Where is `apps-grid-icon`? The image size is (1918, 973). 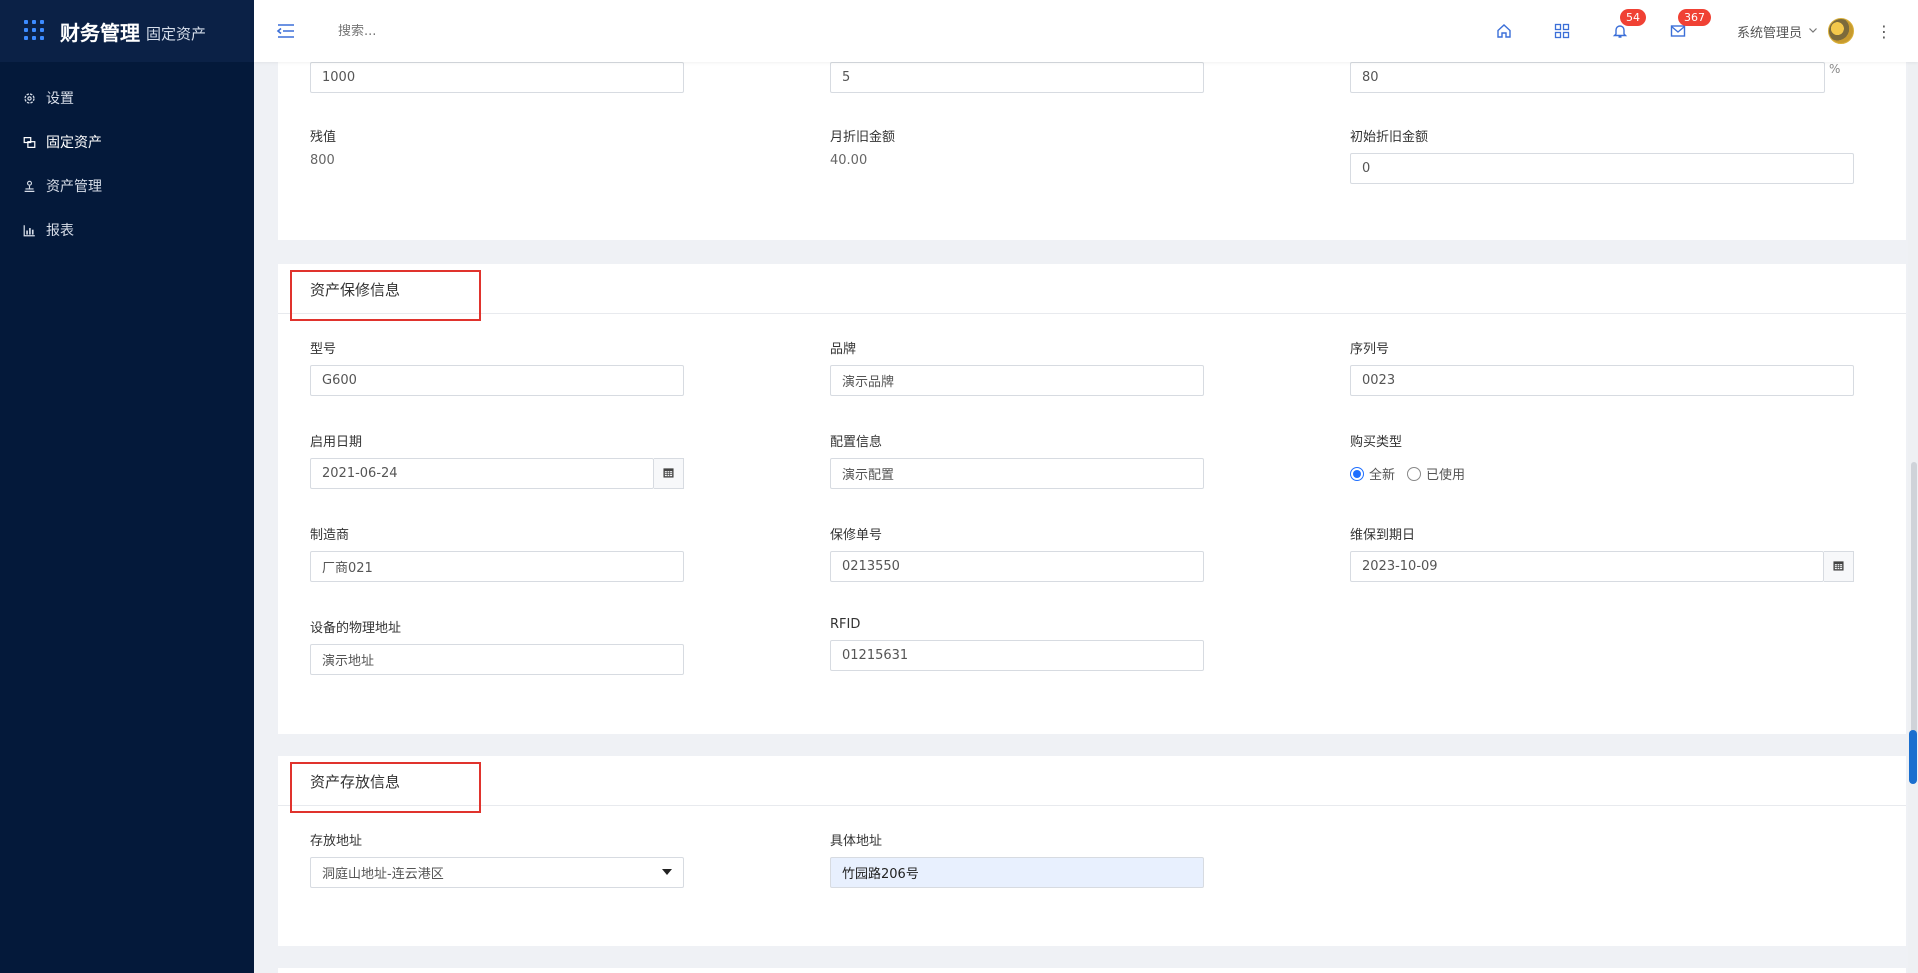 apps-grid-icon is located at coordinates (35, 31).